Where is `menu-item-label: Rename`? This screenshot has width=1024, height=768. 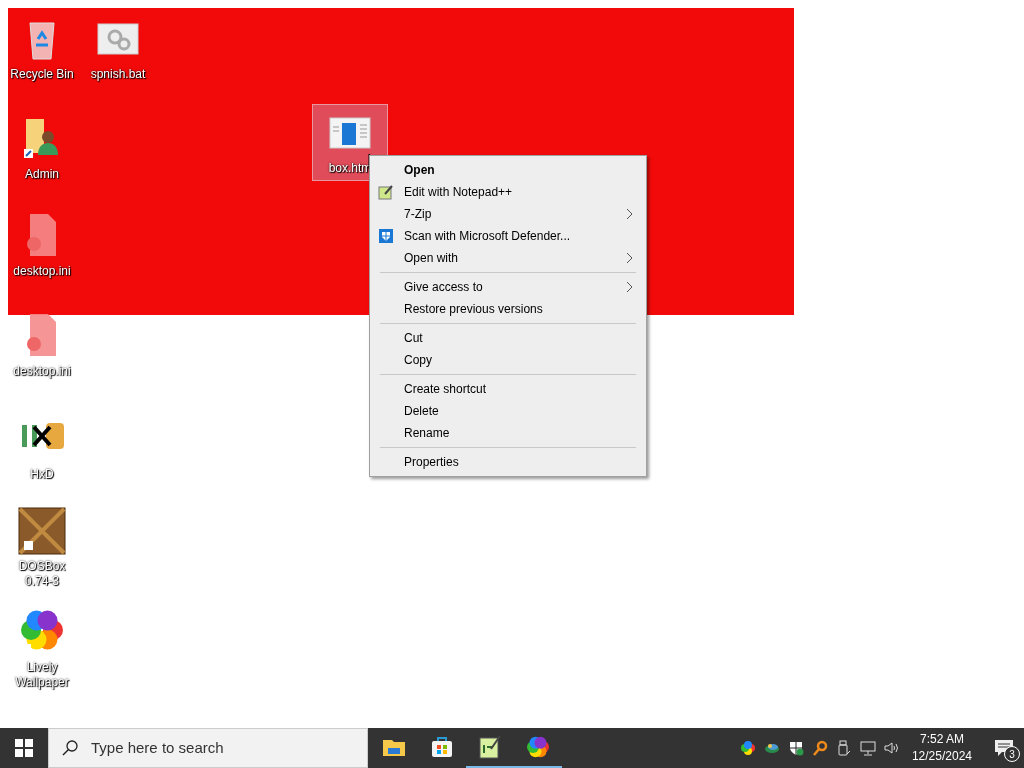
menu-item-label: Rename is located at coordinates (427, 433).